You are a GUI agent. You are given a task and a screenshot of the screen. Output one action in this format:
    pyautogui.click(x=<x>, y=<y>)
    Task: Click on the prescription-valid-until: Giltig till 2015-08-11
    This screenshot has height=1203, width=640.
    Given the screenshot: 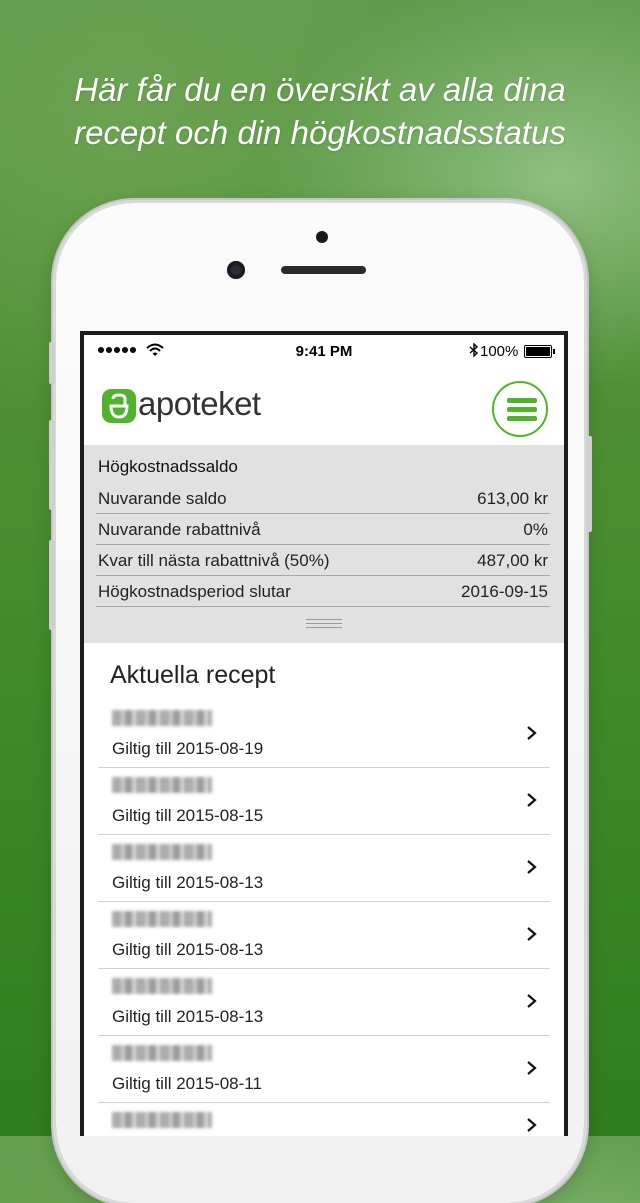 What is the action you would take?
    pyautogui.click(x=187, y=1083)
    